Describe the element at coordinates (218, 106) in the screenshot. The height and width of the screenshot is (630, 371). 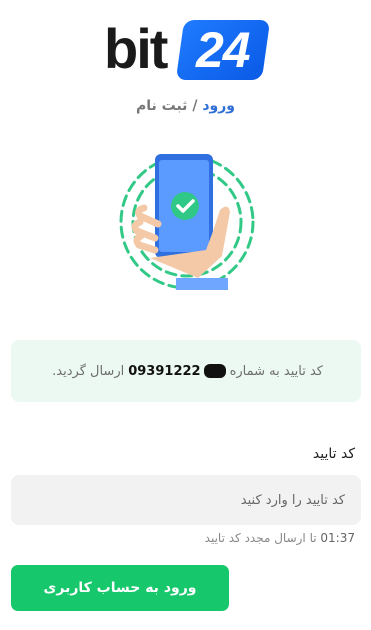
I see `login-link: ورود` at that location.